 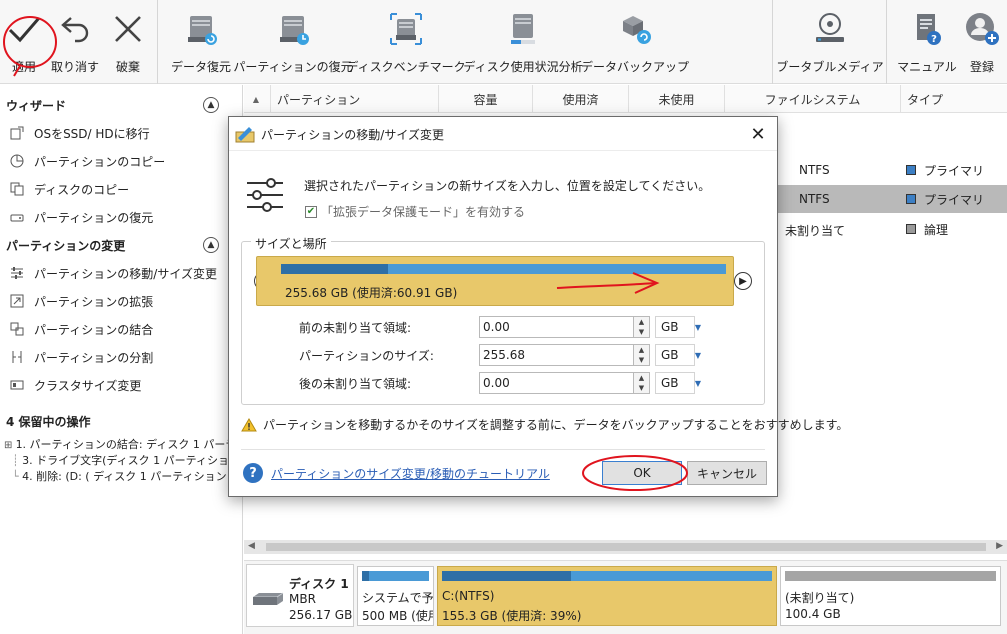 I want to click on close-icon: ✕, so click(x=758, y=134).